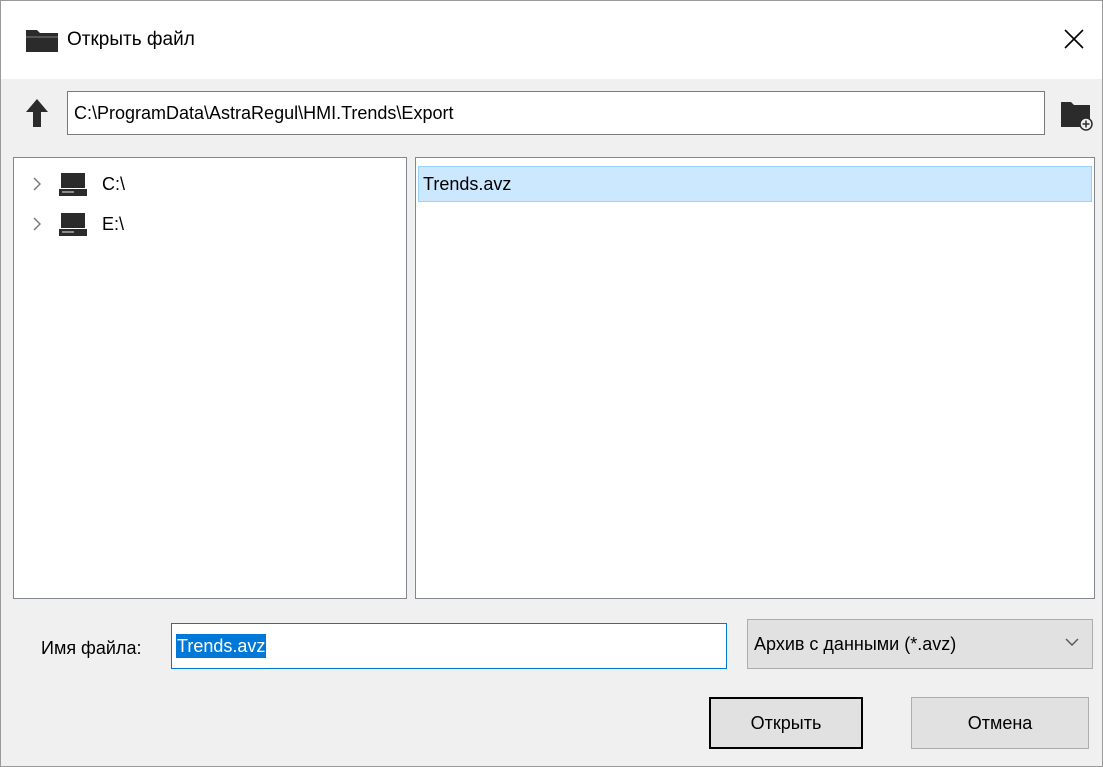  What do you see at coordinates (556, 113) in the screenshot?
I see `path-field` at bounding box center [556, 113].